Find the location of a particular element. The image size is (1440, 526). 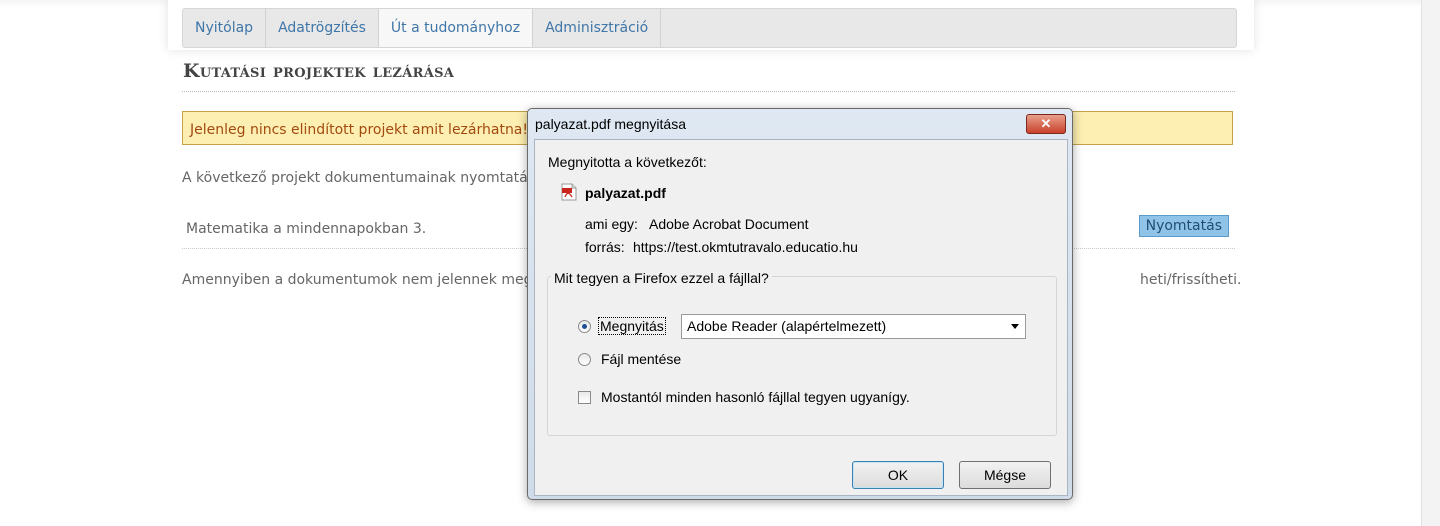

file-type-value: Adobe Acrobat Document is located at coordinates (729, 224).